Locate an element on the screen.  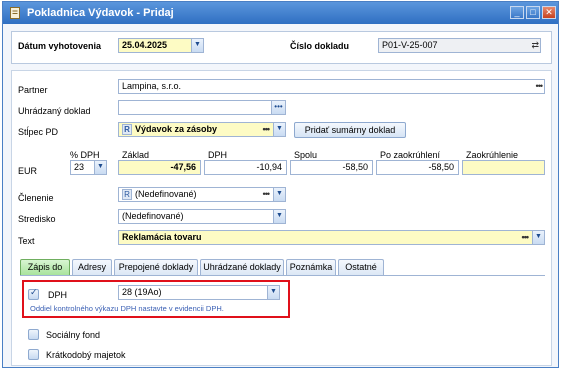
rounding-field is located at coordinates (503, 167).